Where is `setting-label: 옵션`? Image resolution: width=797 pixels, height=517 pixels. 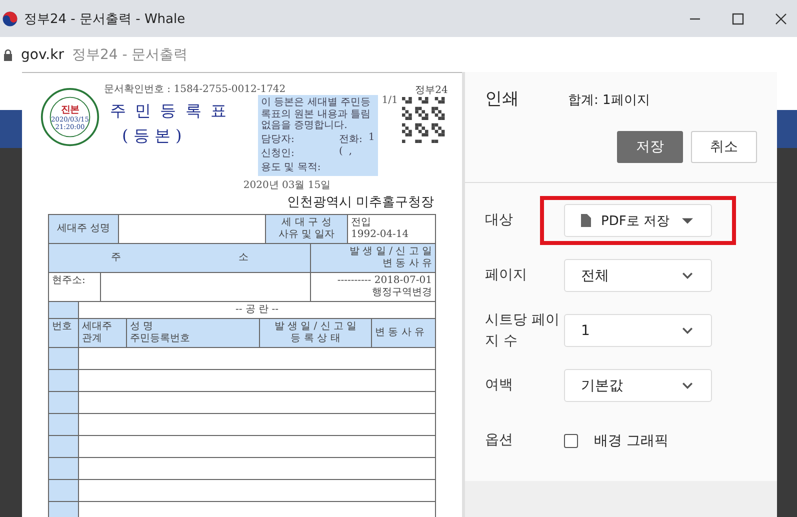
setting-label: 옵션 is located at coordinates (499, 440).